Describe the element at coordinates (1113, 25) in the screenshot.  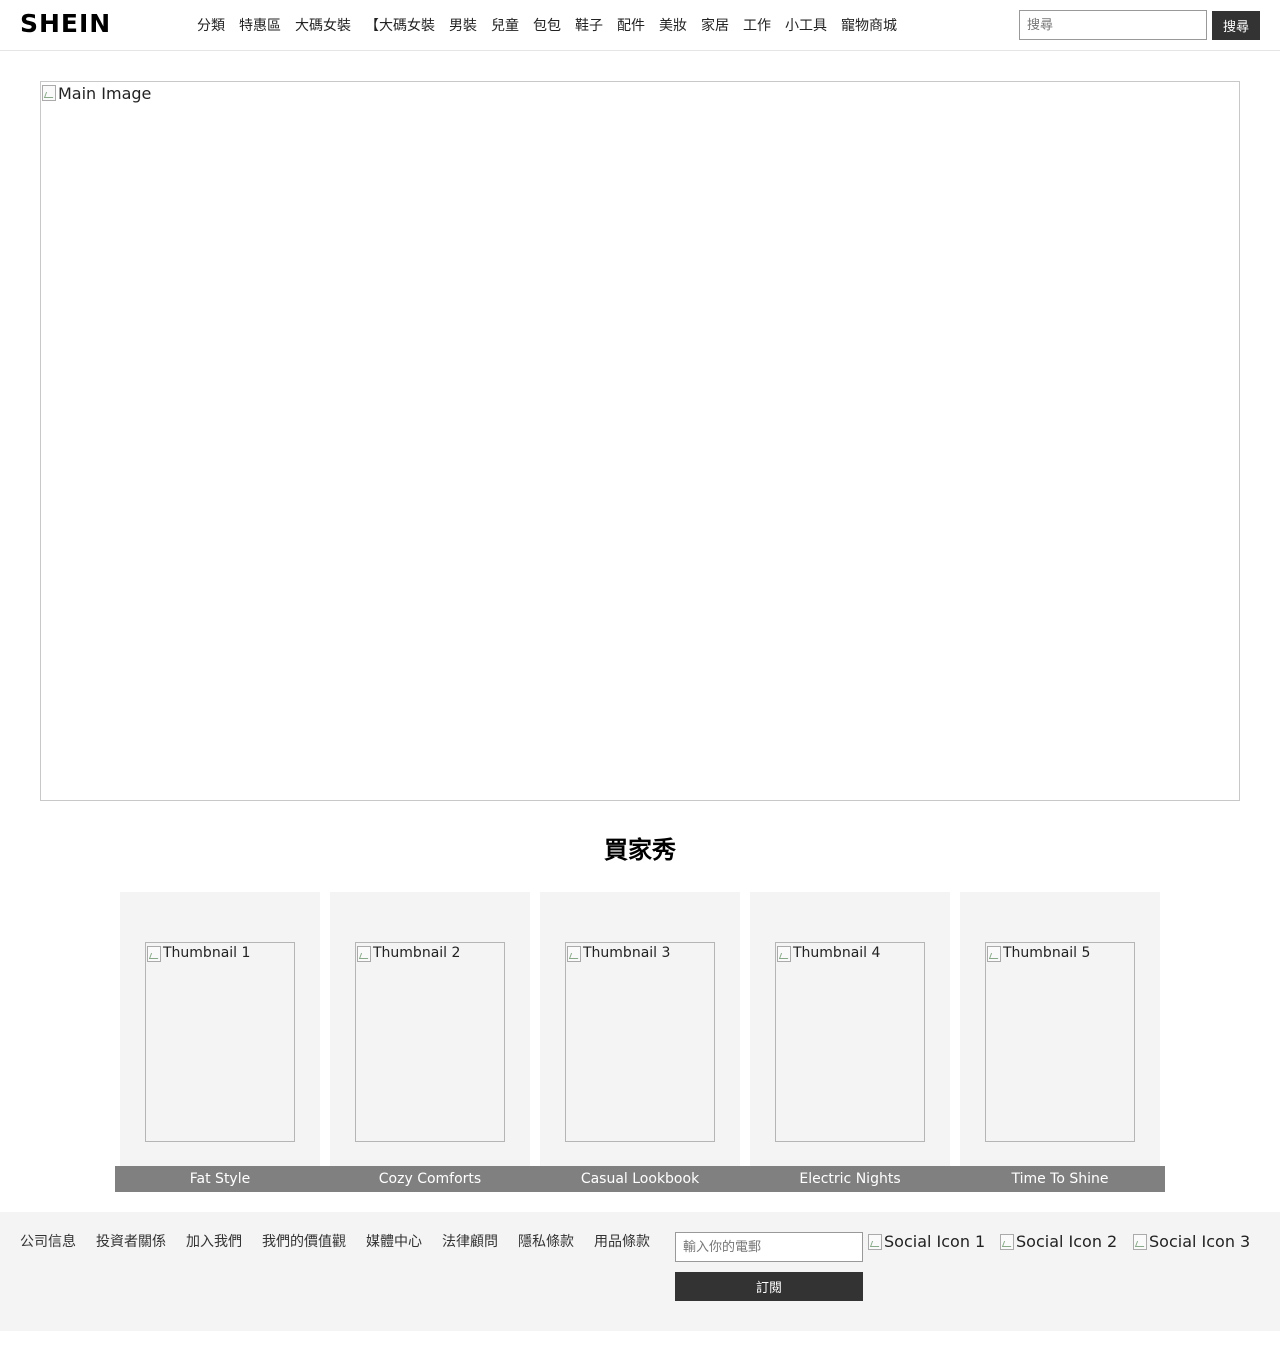
I see `search-input` at that location.